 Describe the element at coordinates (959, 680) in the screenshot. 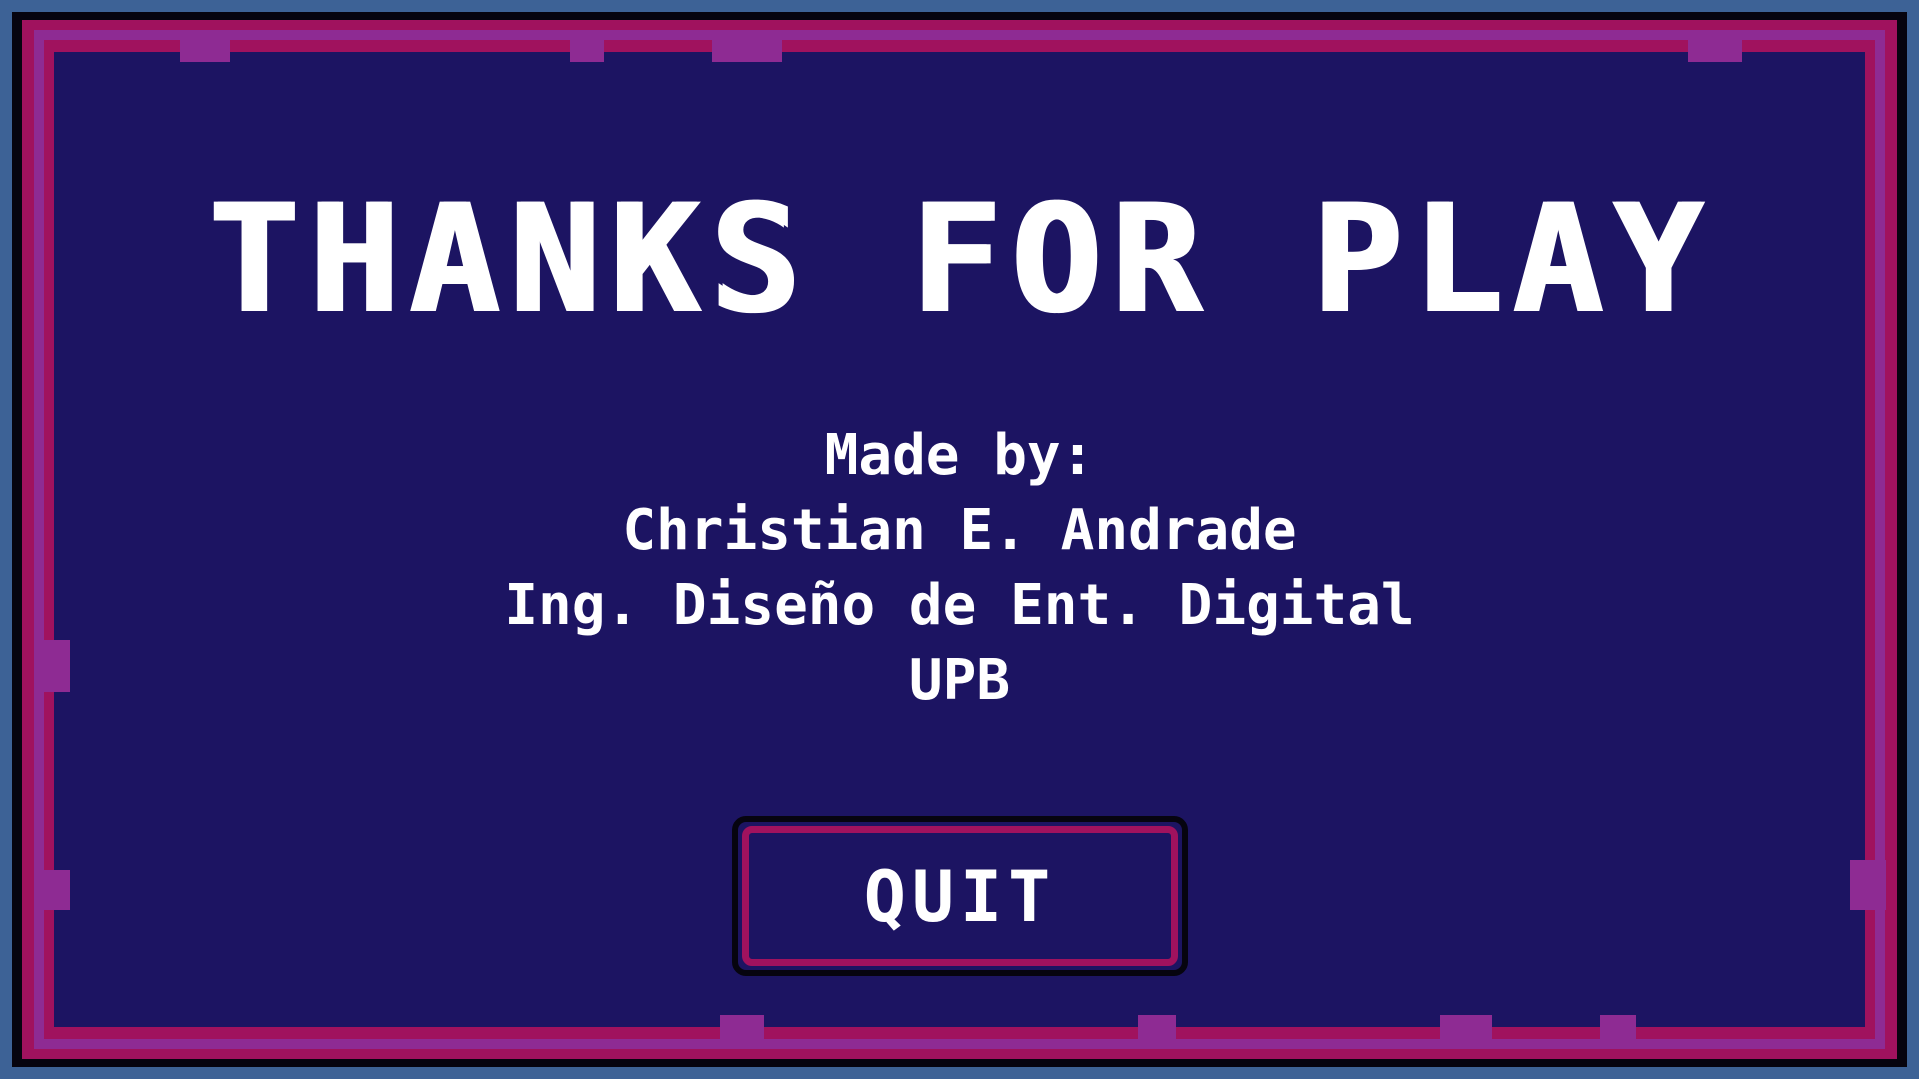

I see `credits-university: UPB` at that location.